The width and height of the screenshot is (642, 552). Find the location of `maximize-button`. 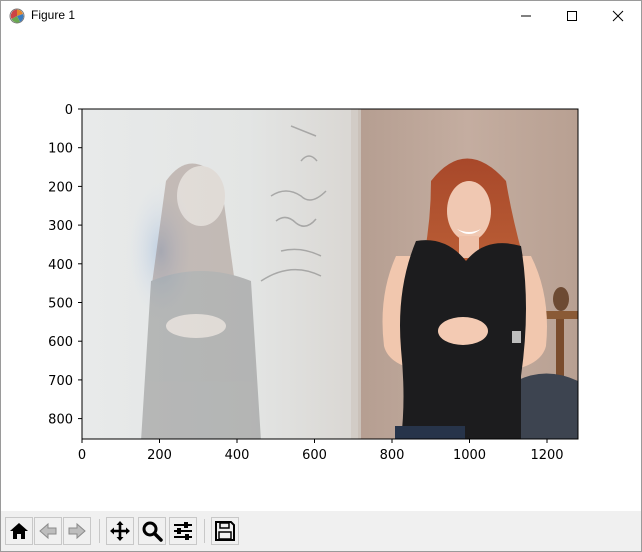

maximize-button is located at coordinates (572, 16).